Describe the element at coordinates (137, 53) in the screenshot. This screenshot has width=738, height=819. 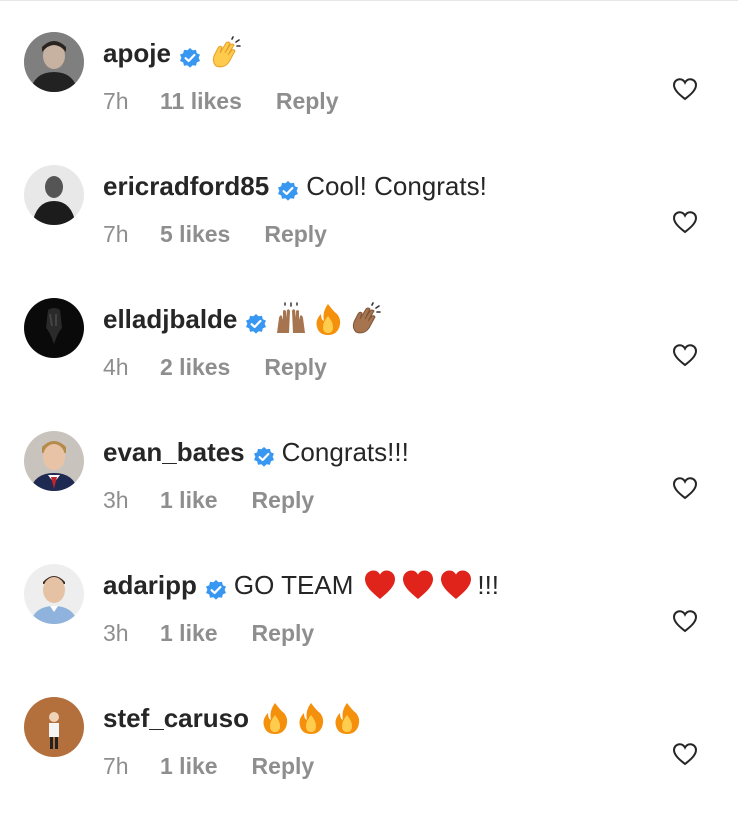
I see `comment-username: apoje` at that location.